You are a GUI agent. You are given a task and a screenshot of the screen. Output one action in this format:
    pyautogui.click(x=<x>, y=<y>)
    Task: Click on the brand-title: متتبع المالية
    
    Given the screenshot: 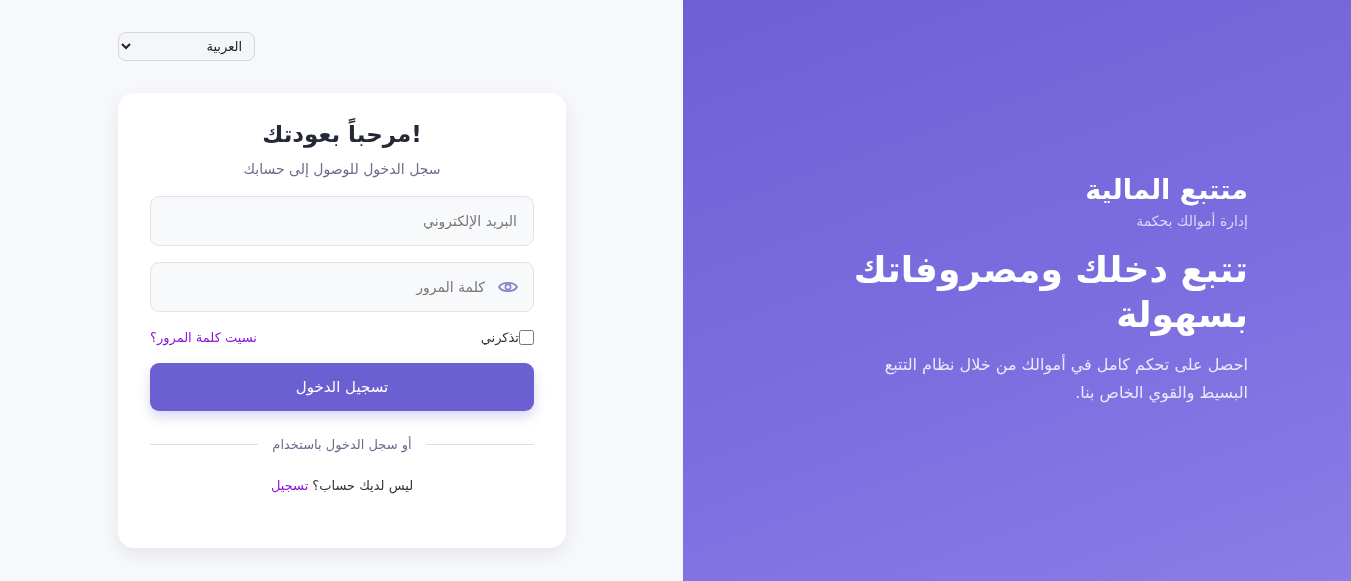 What is the action you would take?
    pyautogui.click(x=1166, y=189)
    